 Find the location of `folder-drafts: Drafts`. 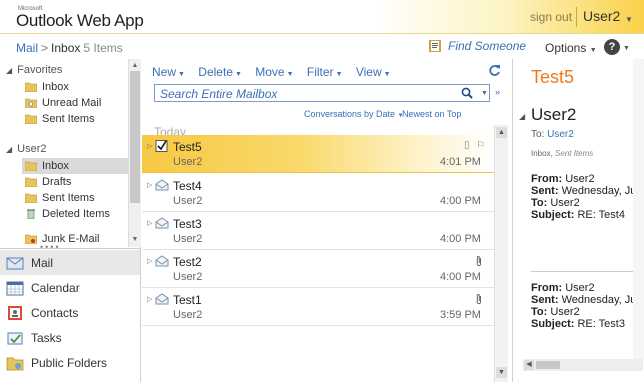

folder-drafts: Drafts is located at coordinates (75, 182).